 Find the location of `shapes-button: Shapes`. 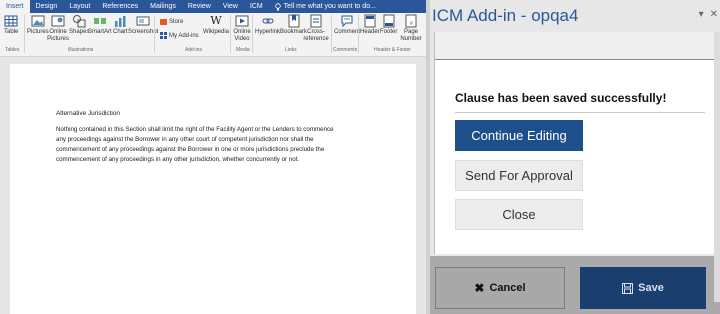

shapes-button: Shapes is located at coordinates (79, 24).